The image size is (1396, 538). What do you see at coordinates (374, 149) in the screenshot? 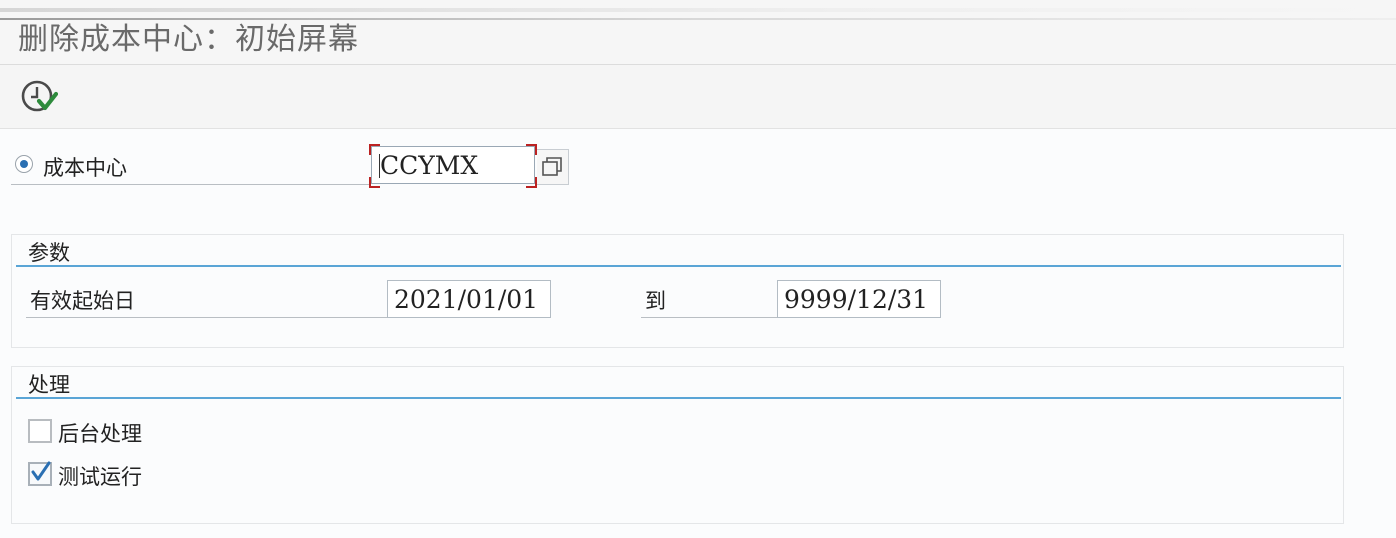
I see `focus-bracket-top-left` at bounding box center [374, 149].